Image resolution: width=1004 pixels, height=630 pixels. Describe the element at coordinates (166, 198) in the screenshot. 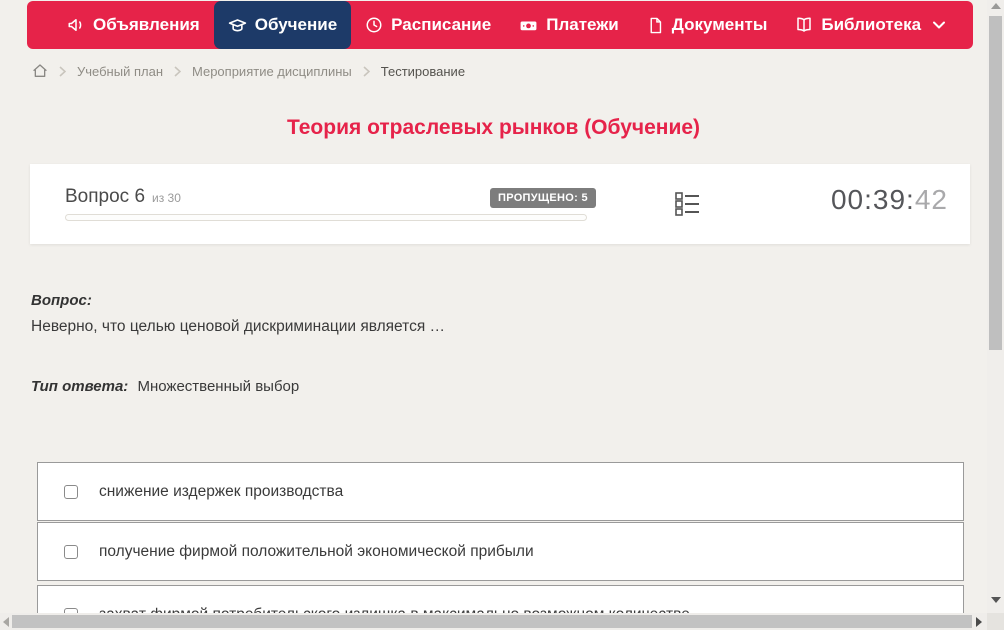

I see `question-total: из 30` at that location.